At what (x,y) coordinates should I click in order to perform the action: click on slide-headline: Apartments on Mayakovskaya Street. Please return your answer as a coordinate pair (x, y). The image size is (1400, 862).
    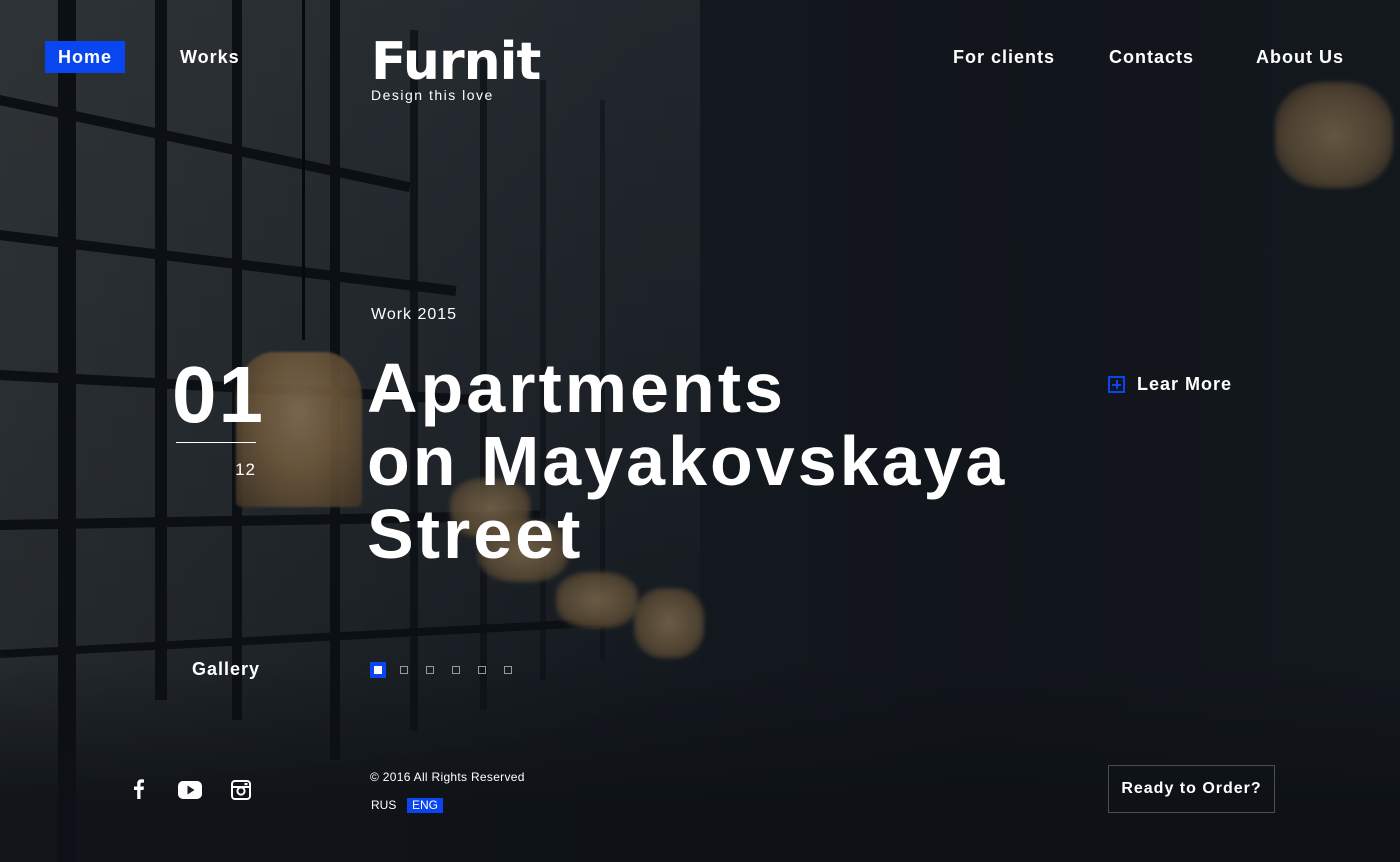
    Looking at the image, I should click on (697, 461).